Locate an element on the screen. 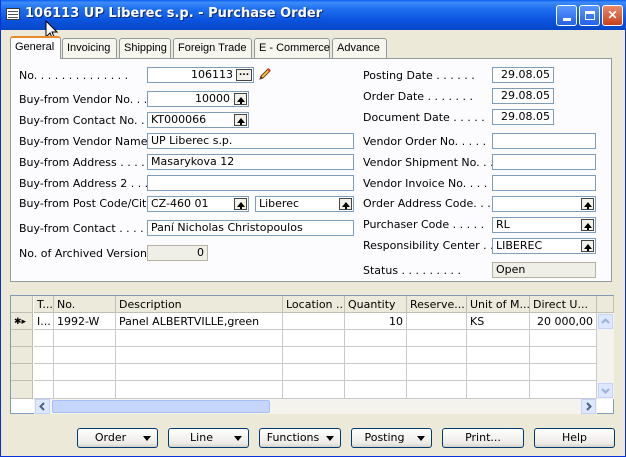  order-menu-button: Order is located at coordinates (117, 438).